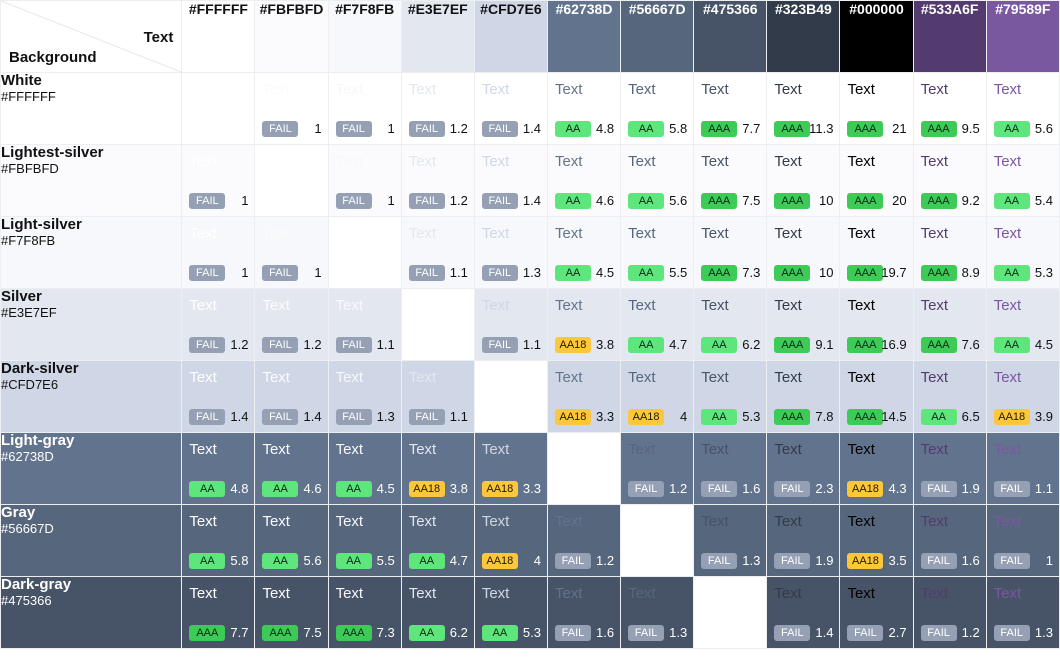 The width and height of the screenshot is (1060, 657). What do you see at coordinates (365, 9) in the screenshot?
I see `column-hex-label: #F7F8FB` at bounding box center [365, 9].